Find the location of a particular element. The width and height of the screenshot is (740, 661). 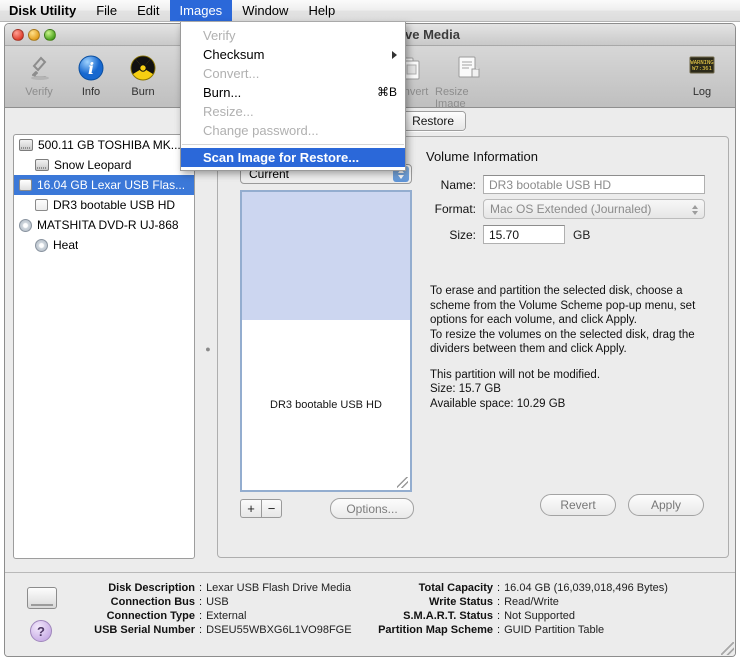

hard-disk-icon is located at coordinates (26, 145).